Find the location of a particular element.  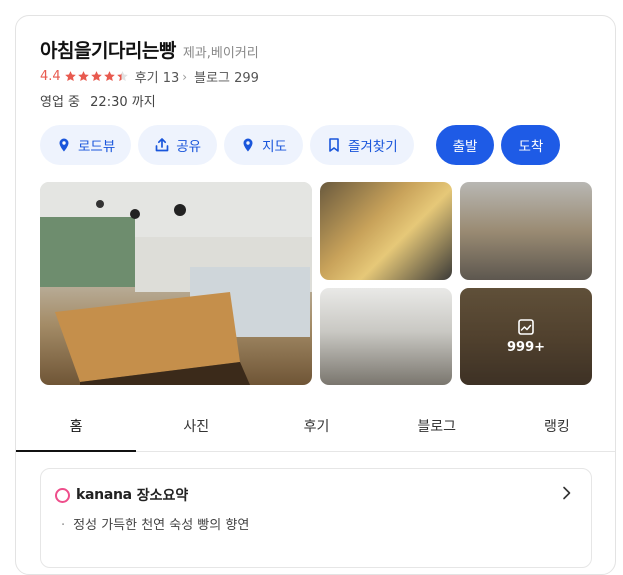

summary-brand: kanana is located at coordinates (104, 495).